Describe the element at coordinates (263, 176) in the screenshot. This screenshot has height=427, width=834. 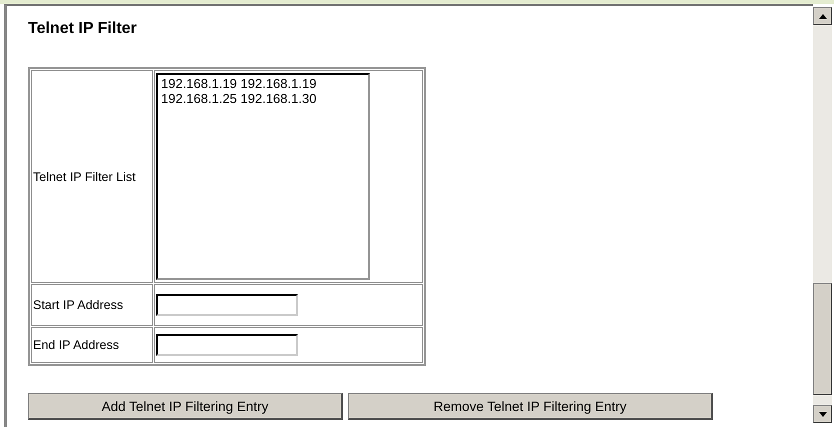
I see `filter-list-box: 192.168.1.19 192.168.1.19 192.168.1.25 192.168.1.30` at that location.